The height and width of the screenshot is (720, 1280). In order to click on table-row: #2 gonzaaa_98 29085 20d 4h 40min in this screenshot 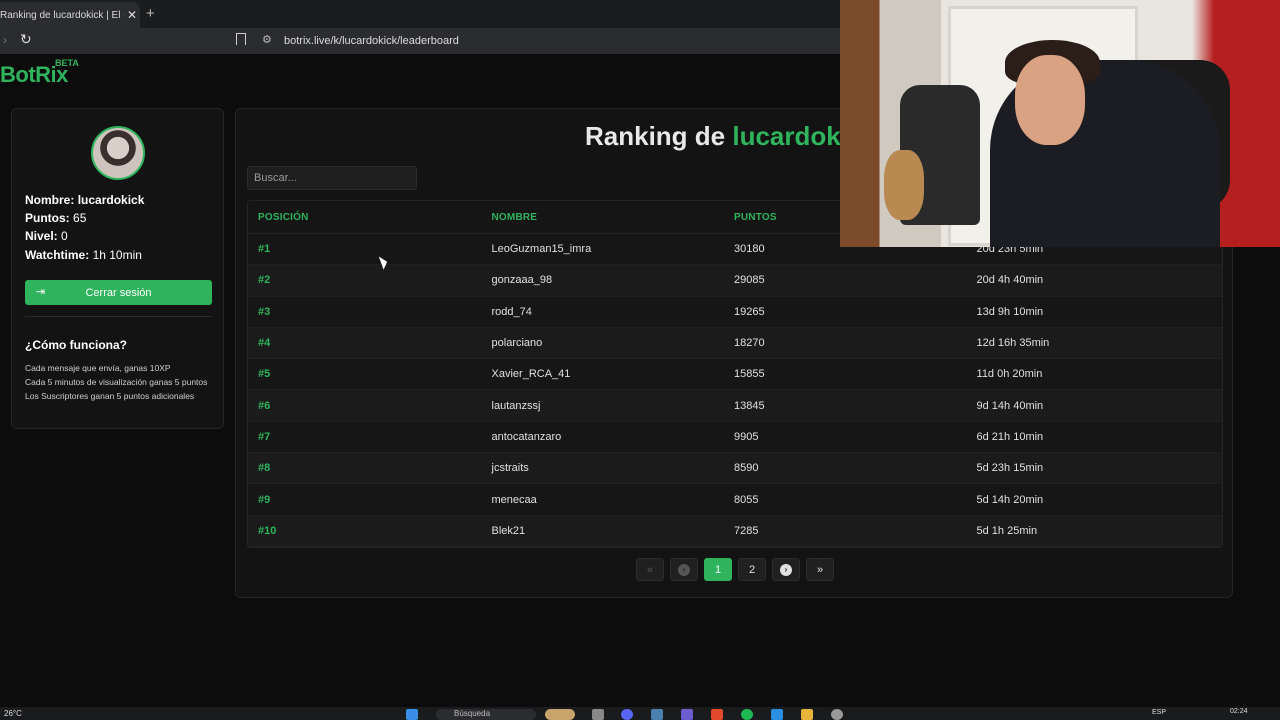, I will do `click(735, 281)`.